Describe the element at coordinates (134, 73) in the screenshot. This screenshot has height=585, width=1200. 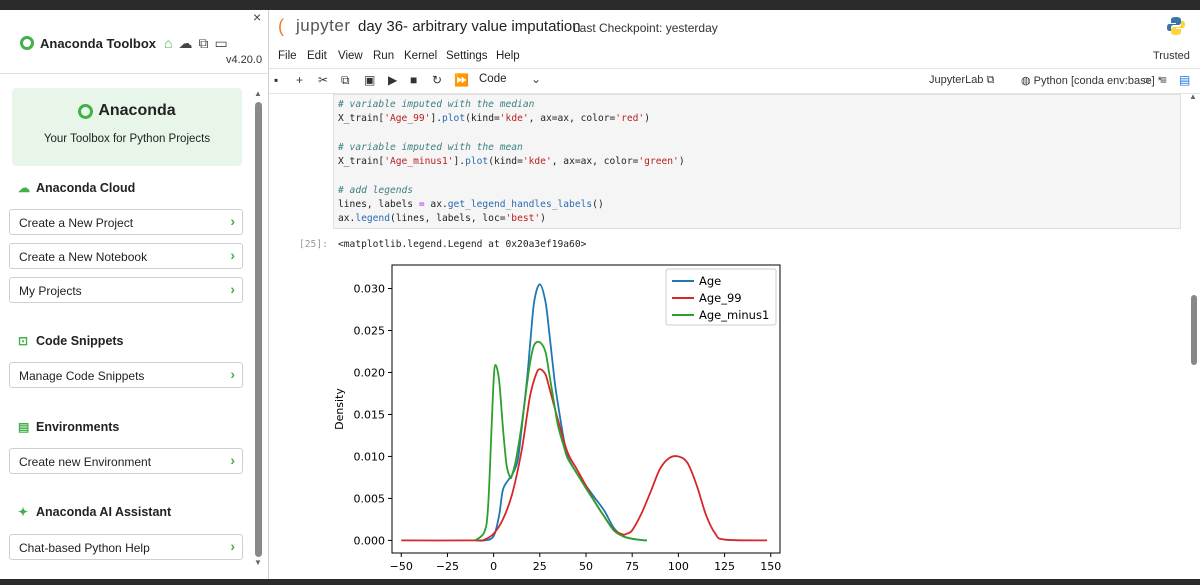
I see `header-divider` at that location.